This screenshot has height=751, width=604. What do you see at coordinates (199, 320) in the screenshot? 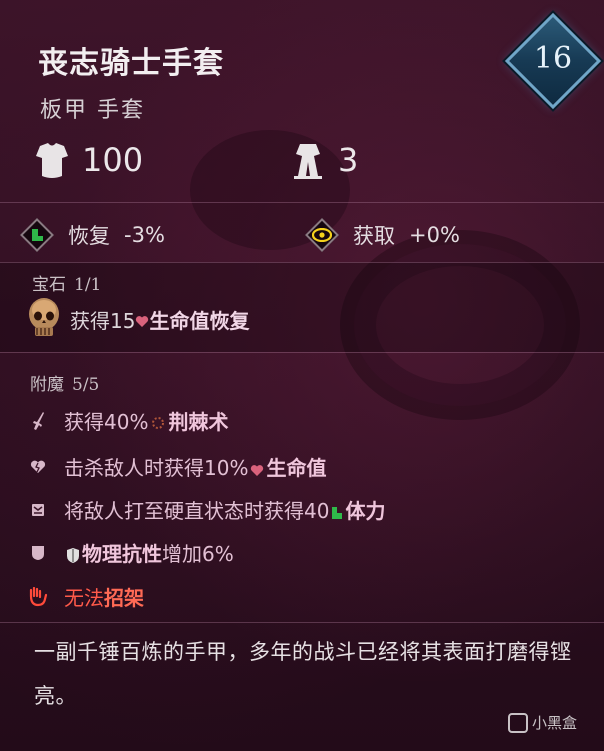
I see `gem-effect-name: 生命值恢复` at bounding box center [199, 320].